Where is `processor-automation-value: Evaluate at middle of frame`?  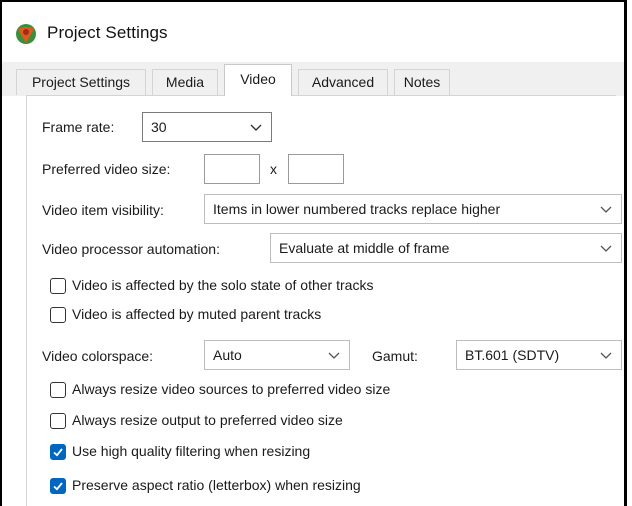 processor-automation-value: Evaluate at middle of frame is located at coordinates (364, 248).